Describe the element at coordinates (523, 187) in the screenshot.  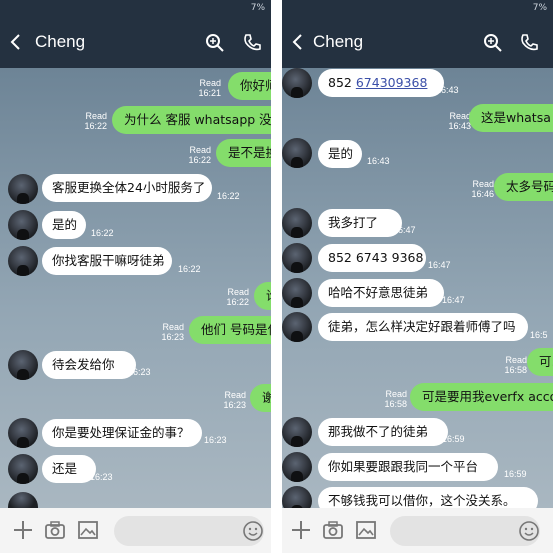
I see `message-bubble-outgoing: 太多号码` at that location.